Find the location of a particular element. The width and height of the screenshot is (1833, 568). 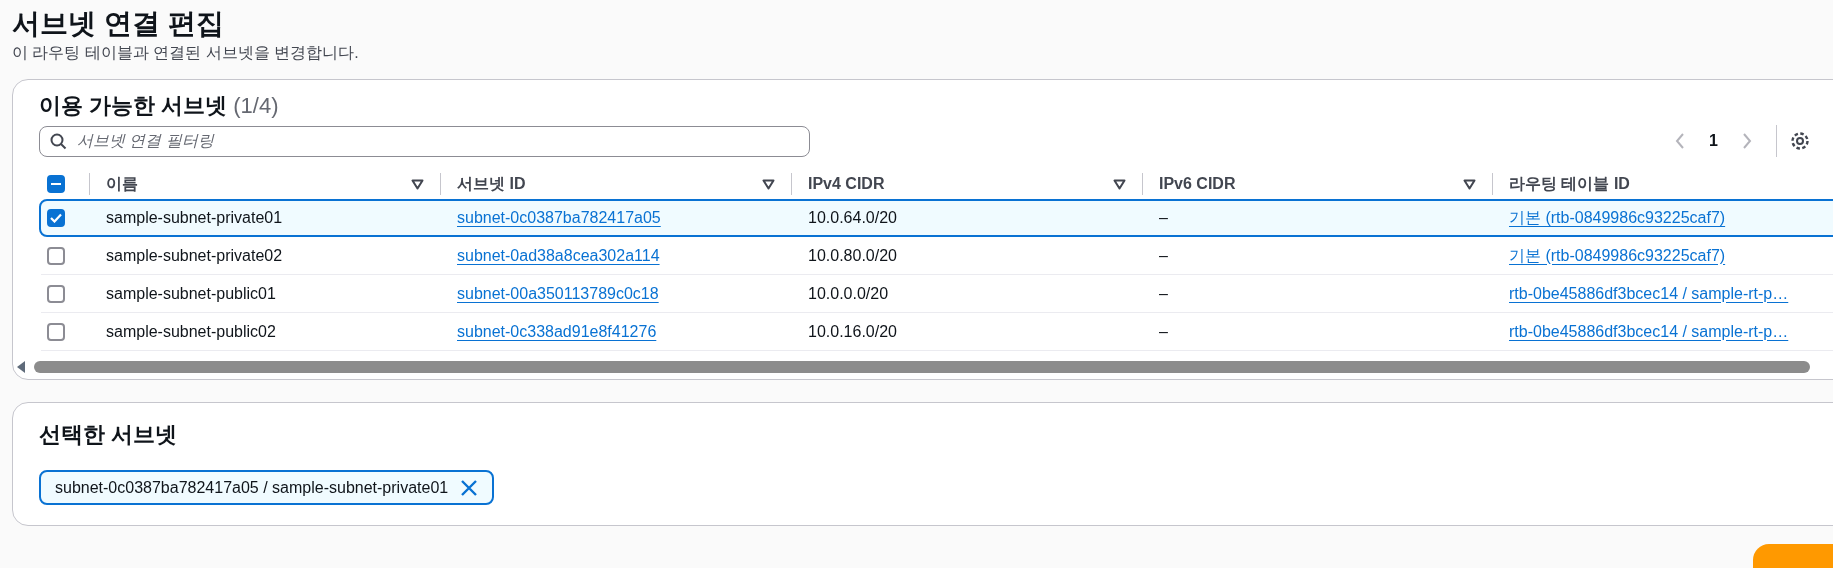

search-field: 서브넷 연결 필터링 is located at coordinates (425, 141).